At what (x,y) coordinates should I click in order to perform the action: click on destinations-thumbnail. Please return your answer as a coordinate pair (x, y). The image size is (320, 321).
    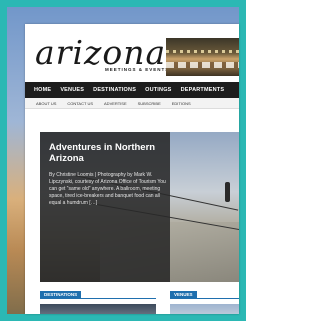
    Looking at the image, I should click on (98, 309).